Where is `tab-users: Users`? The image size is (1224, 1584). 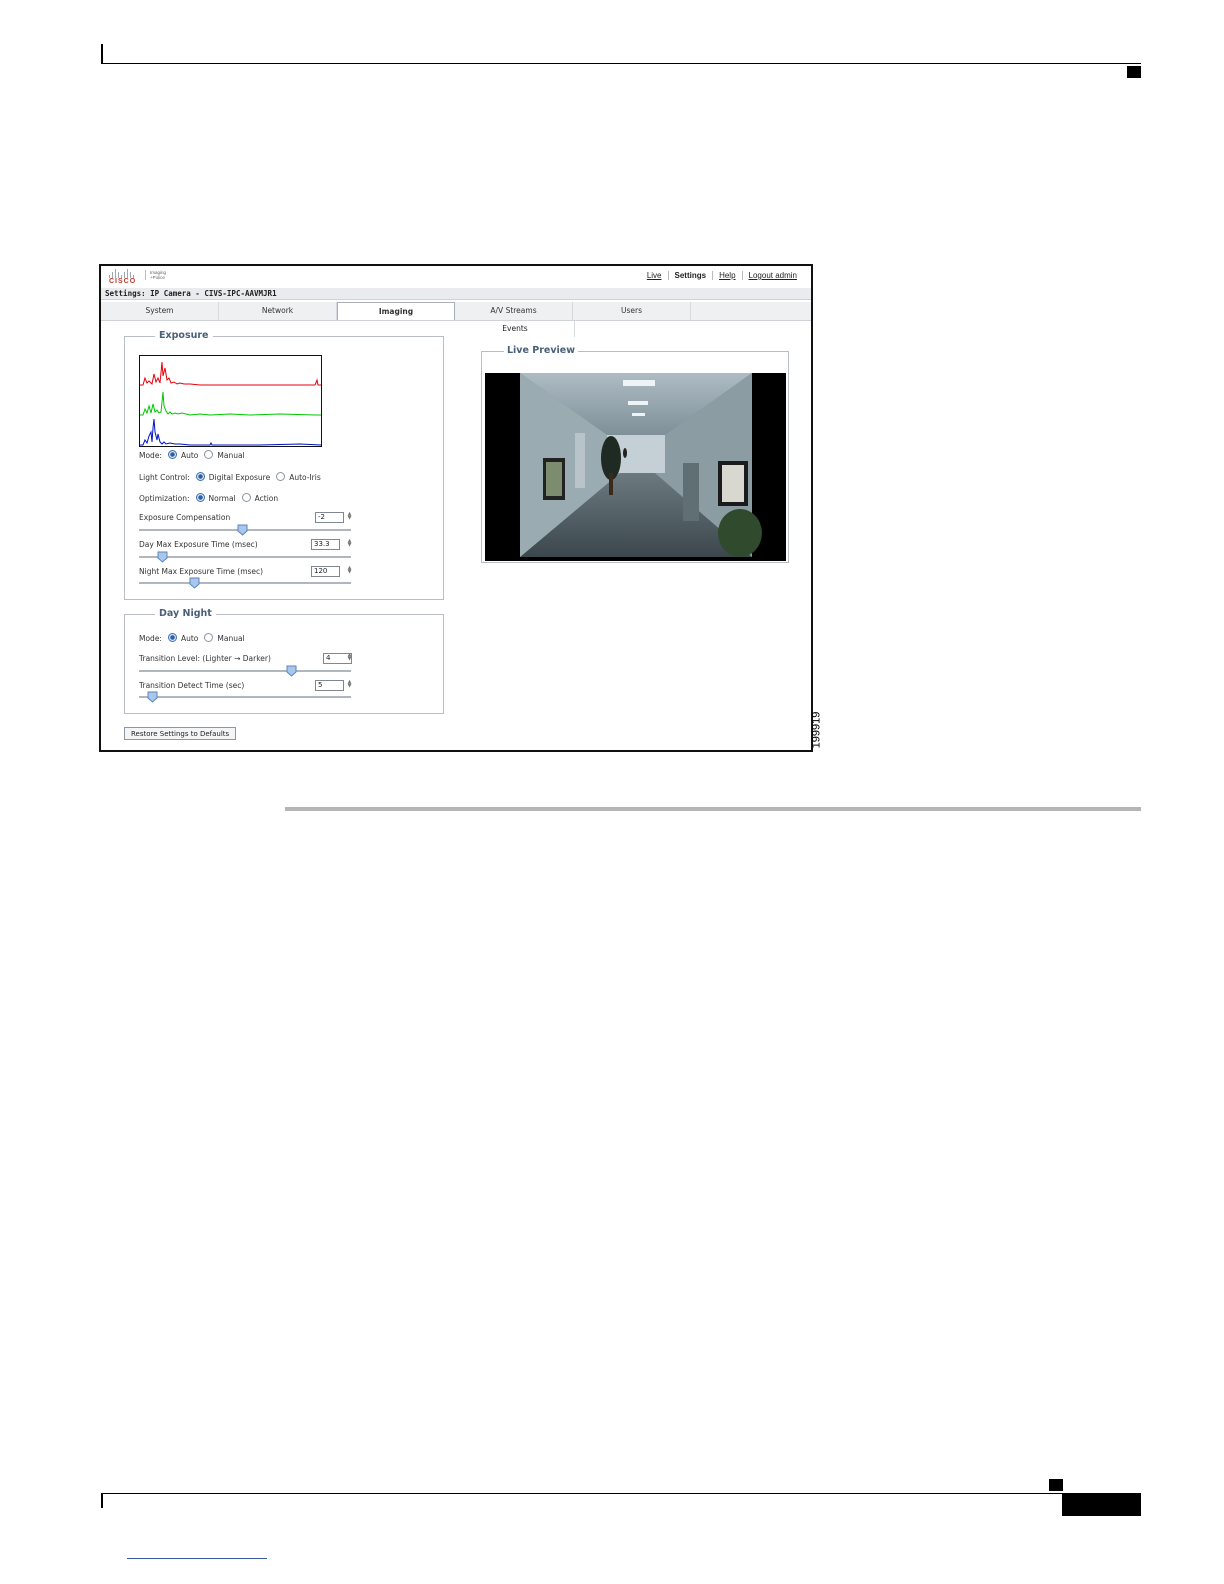 tab-users: Users is located at coordinates (632, 311).